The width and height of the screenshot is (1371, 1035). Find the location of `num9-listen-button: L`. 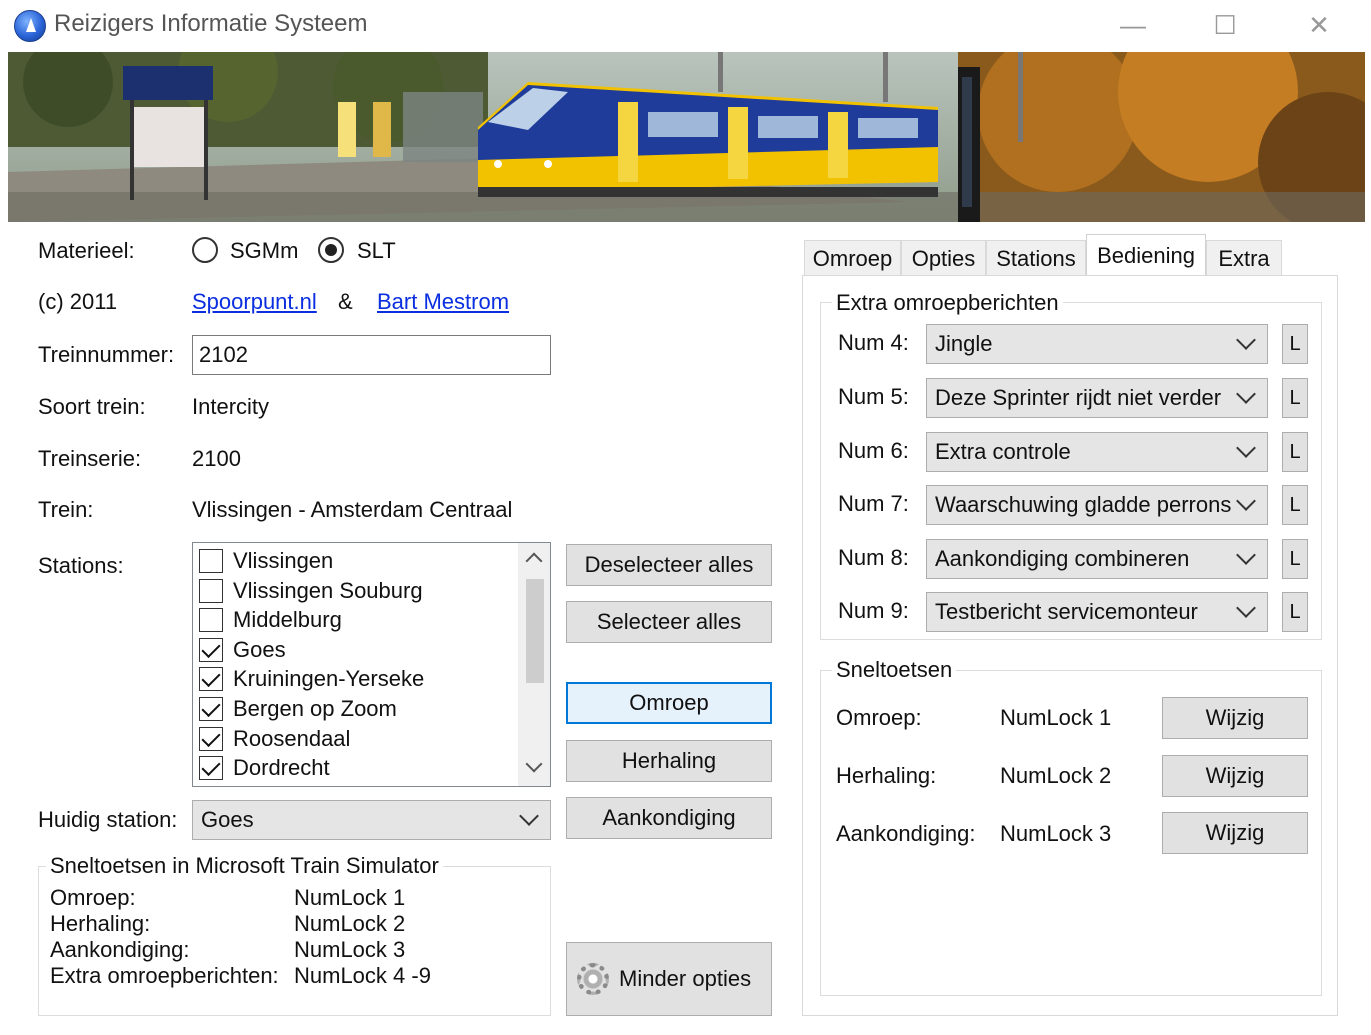

num9-listen-button: L is located at coordinates (1295, 612).